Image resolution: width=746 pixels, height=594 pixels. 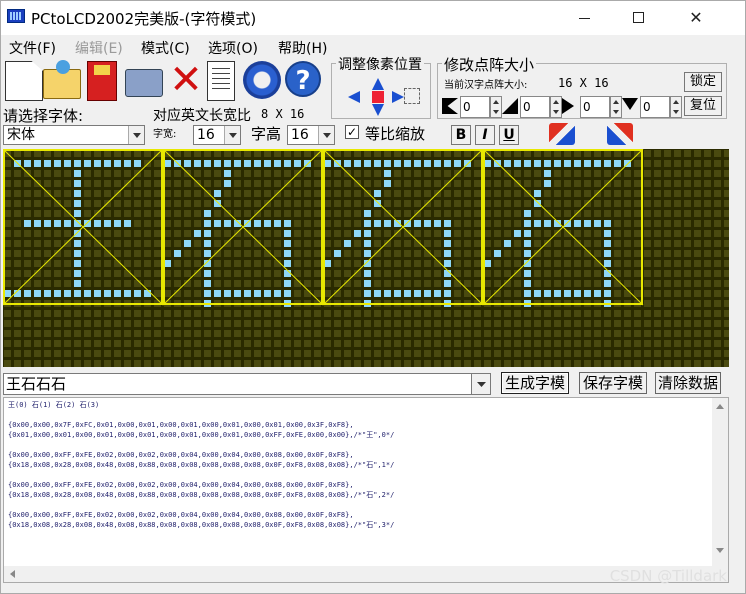 What do you see at coordinates (373, 18) in the screenshot?
I see `title-bar: PCtoLCD2002完美版-(字符模式) ✕` at bounding box center [373, 18].